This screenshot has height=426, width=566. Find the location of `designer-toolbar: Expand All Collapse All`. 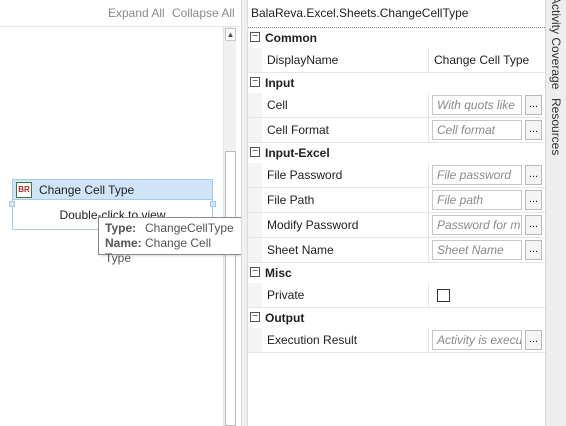

designer-toolbar: Expand All Collapse All is located at coordinates (120, 13).